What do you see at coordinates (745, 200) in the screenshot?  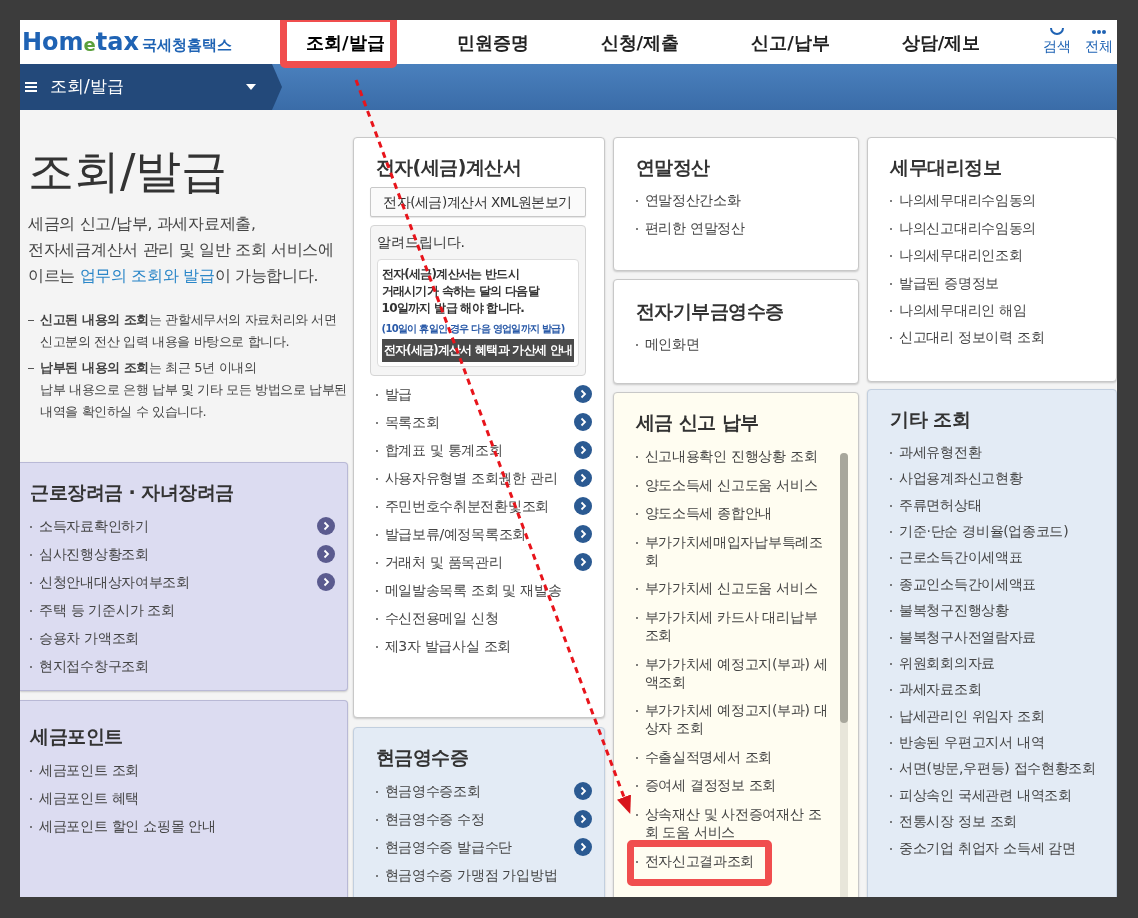 I see `menu-link: 연말정산간소화` at bounding box center [745, 200].